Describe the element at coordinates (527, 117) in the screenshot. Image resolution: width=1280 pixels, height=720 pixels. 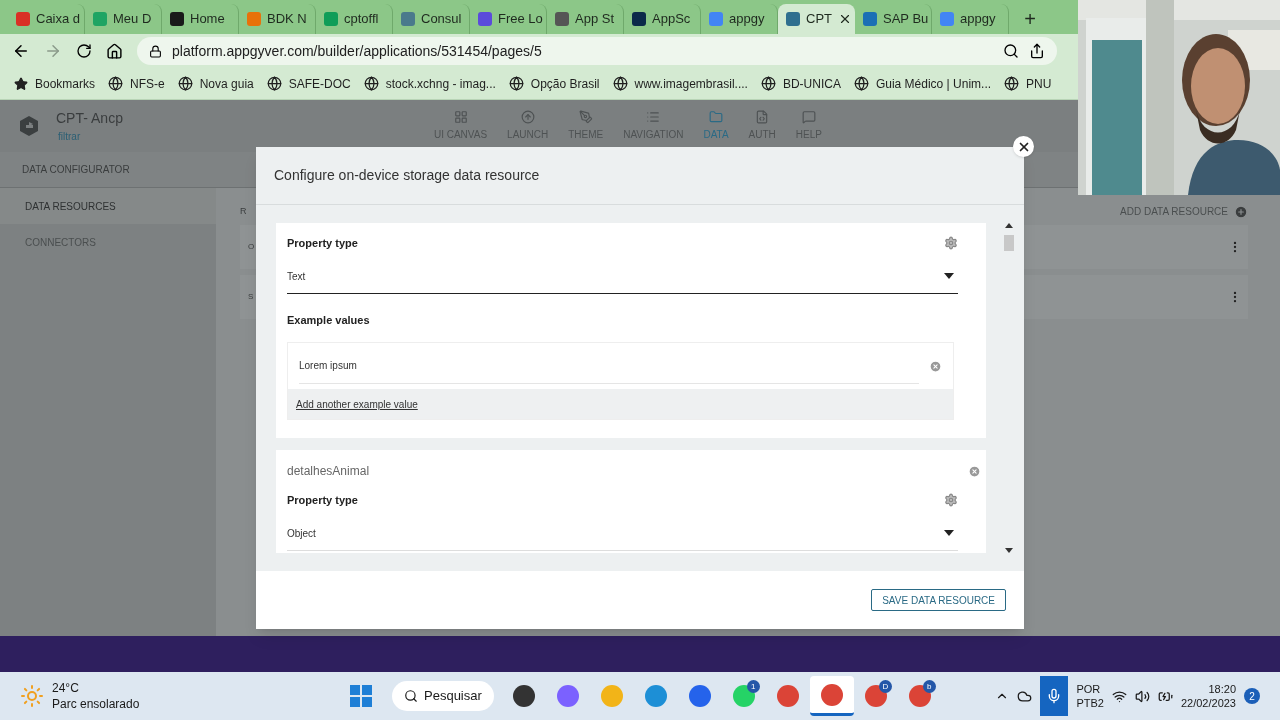
I see `launch-icon` at that location.